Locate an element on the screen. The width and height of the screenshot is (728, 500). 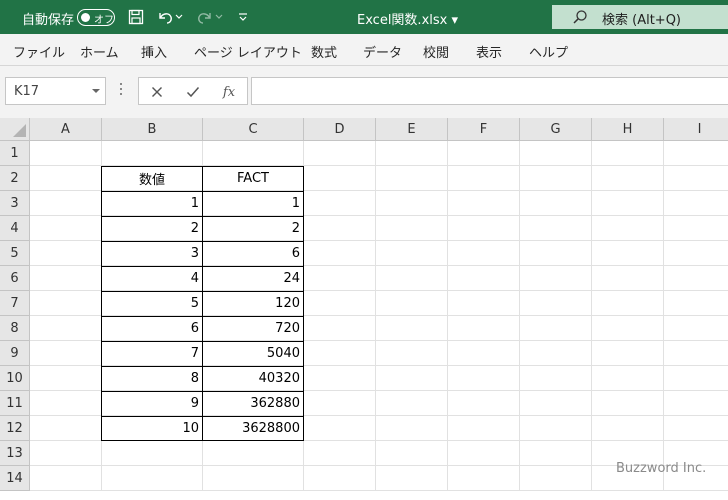
cell-b7: 5 is located at coordinates (152, 303).